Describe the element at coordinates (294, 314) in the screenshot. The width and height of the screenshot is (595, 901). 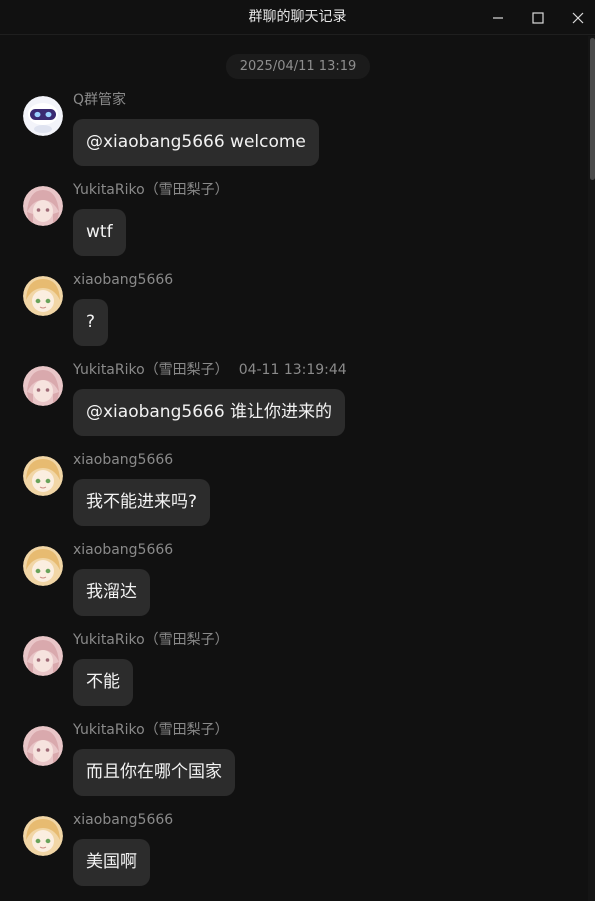
I see `message-item: xiaobang5666 ?` at that location.